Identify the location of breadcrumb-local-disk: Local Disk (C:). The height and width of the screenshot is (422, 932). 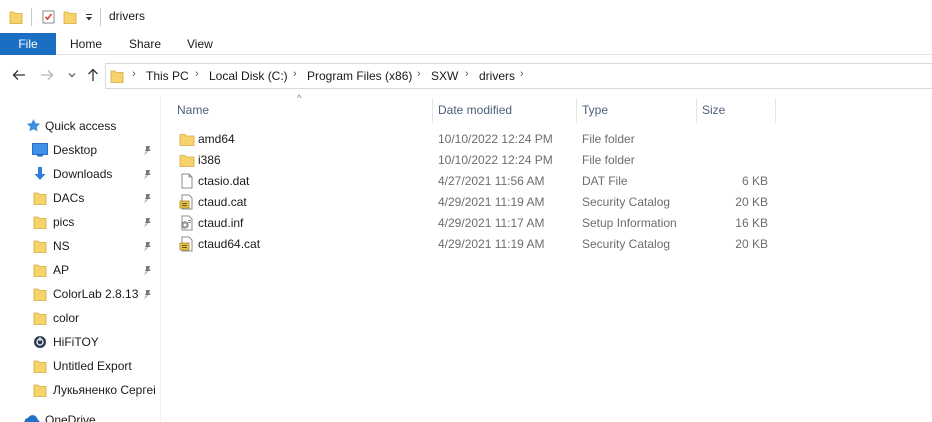
(248, 76).